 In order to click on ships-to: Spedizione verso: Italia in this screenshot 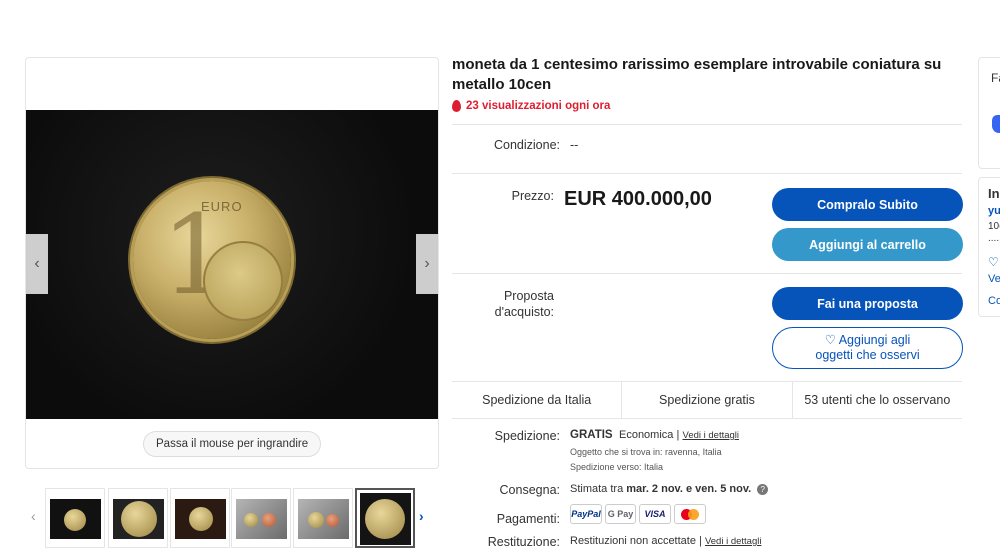, I will do `click(617, 467)`.